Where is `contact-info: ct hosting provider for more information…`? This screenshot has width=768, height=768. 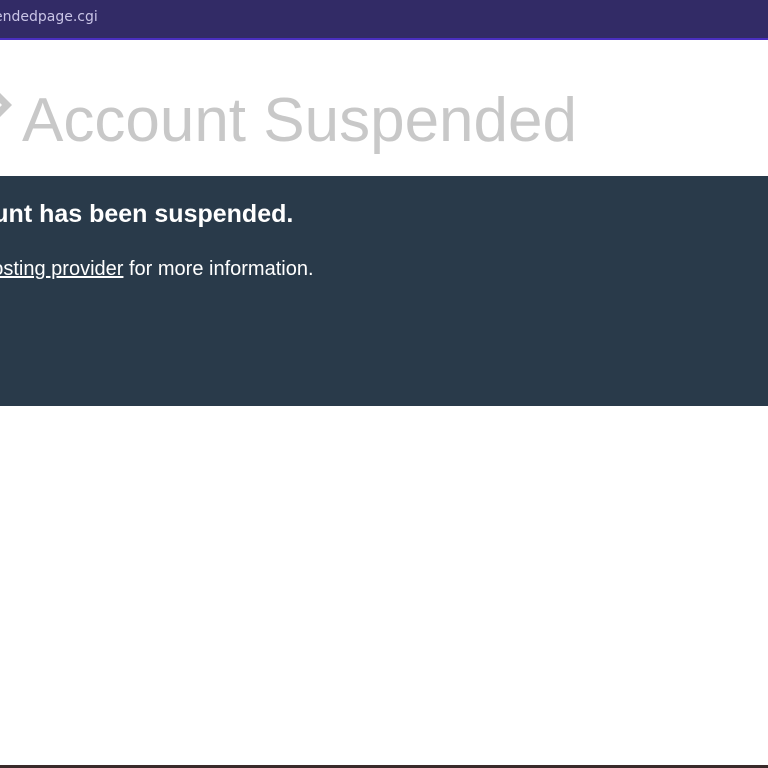 contact-info: ct hosting provider for more information… is located at coordinates (157, 269).